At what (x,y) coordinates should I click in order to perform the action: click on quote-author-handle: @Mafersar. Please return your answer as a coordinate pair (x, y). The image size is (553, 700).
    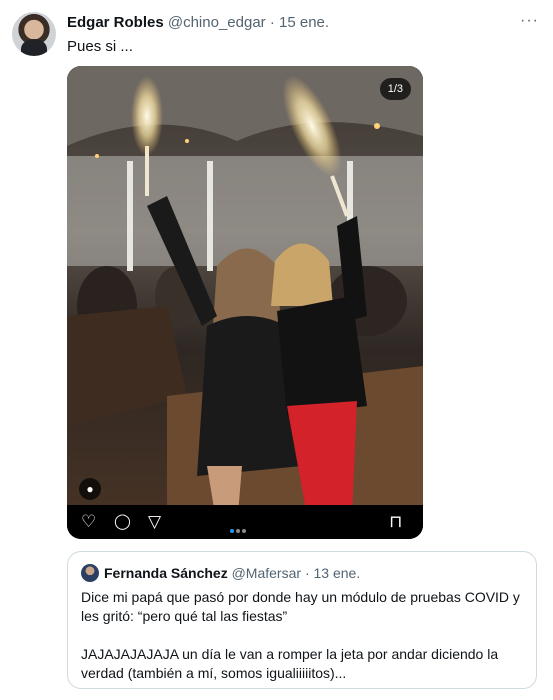
    Looking at the image, I should click on (266, 573).